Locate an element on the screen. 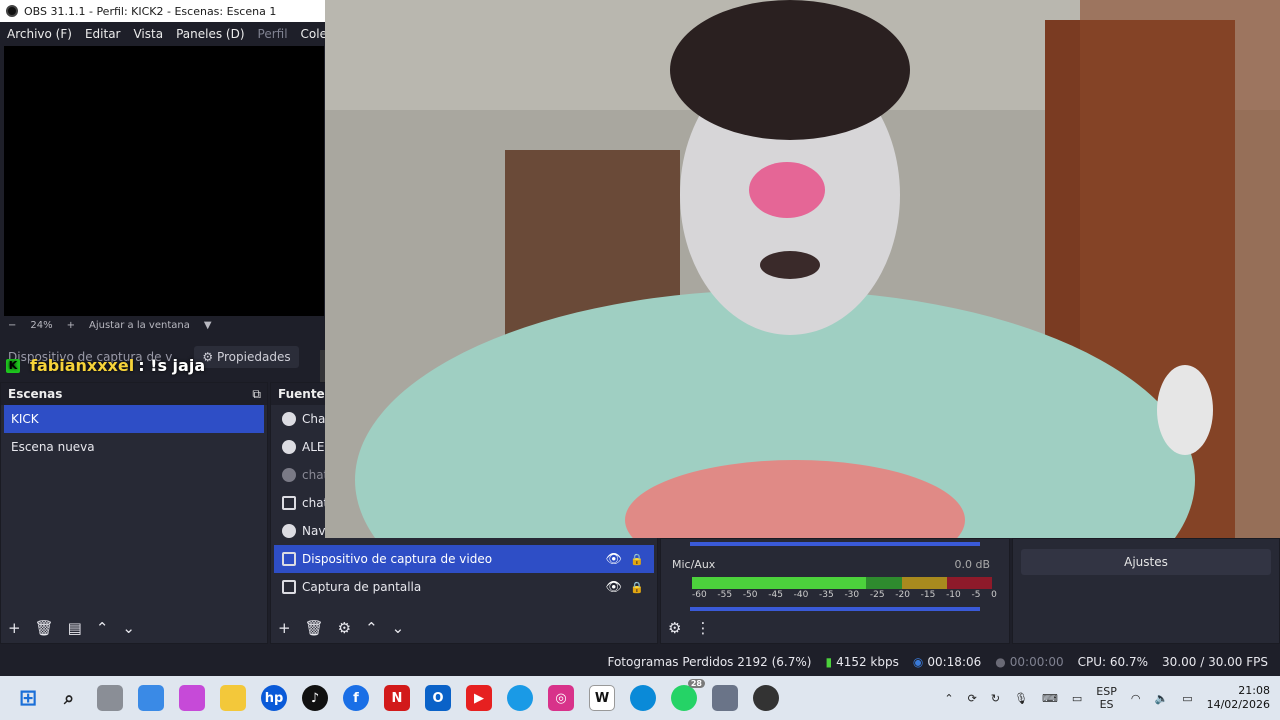  tick: -5 is located at coordinates (976, 595).